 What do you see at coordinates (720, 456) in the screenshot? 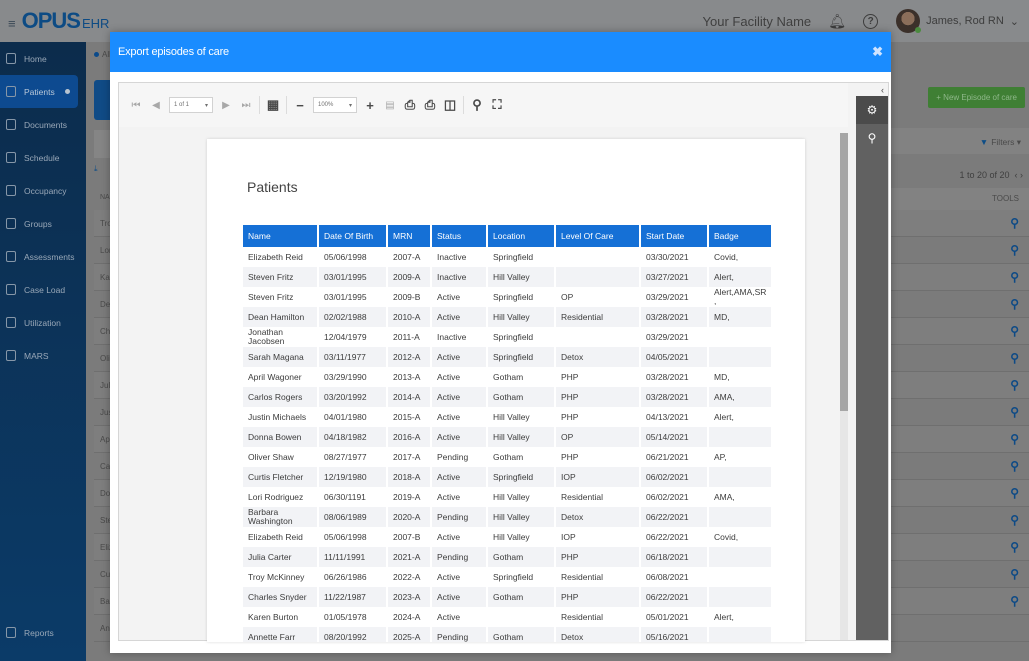
I see `table-cell: AP,` at bounding box center [720, 456].